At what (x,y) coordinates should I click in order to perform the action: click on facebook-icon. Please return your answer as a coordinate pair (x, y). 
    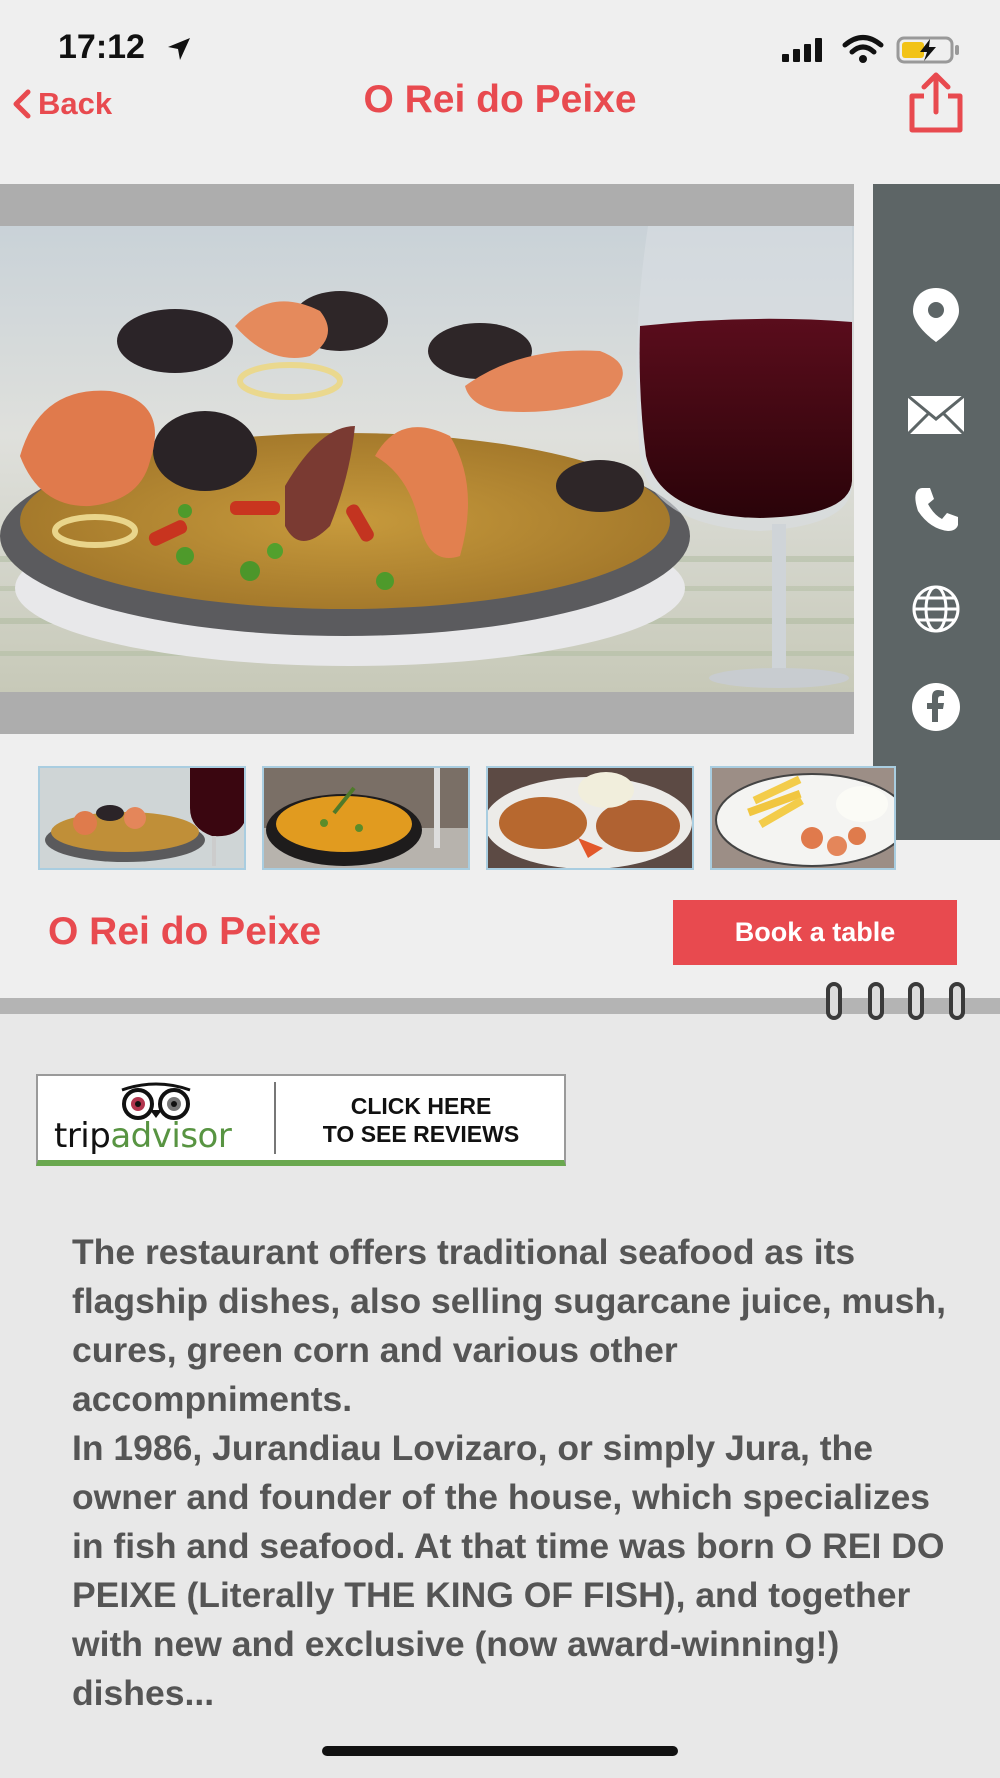
    Looking at the image, I should click on (936, 707).